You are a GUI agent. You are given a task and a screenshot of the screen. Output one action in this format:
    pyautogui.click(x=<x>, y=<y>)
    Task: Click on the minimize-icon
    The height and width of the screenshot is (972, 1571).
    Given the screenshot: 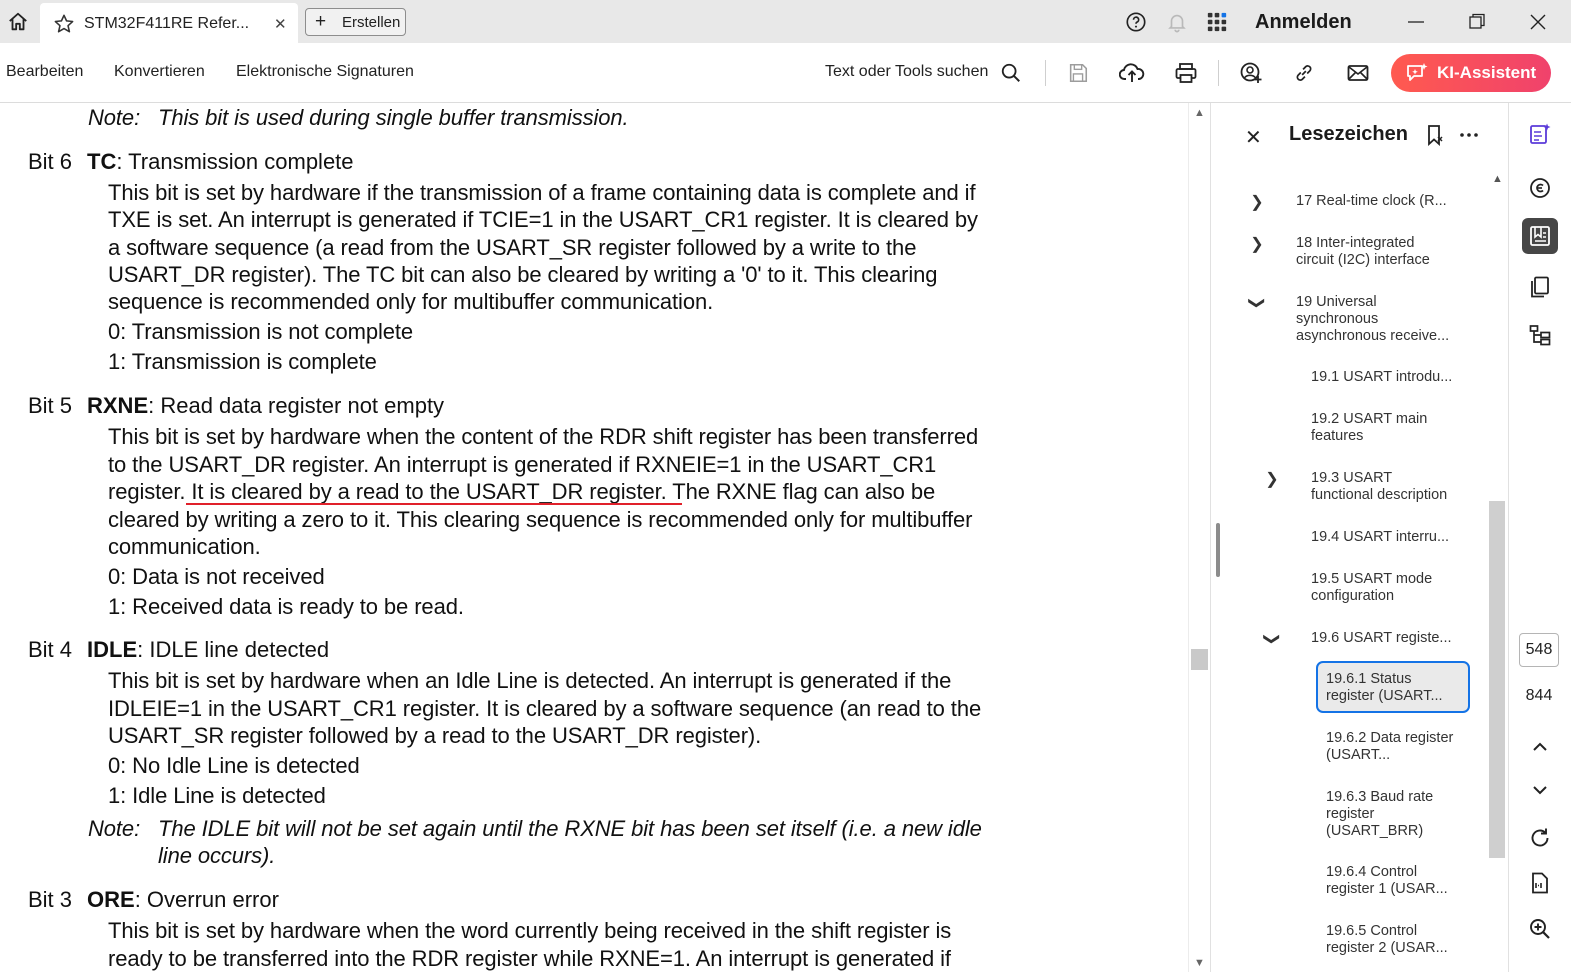 What is the action you would take?
    pyautogui.click(x=1416, y=21)
    